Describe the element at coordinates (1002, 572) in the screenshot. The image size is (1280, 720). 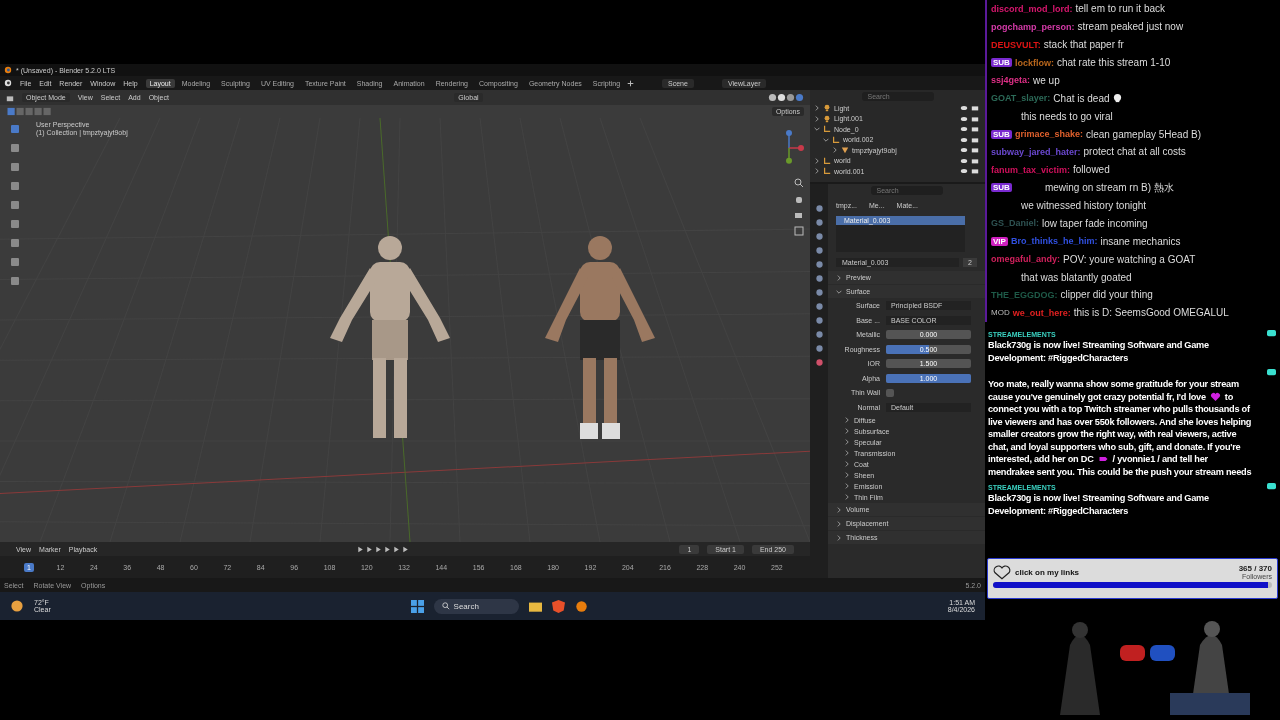
I see `hearts-icon` at that location.